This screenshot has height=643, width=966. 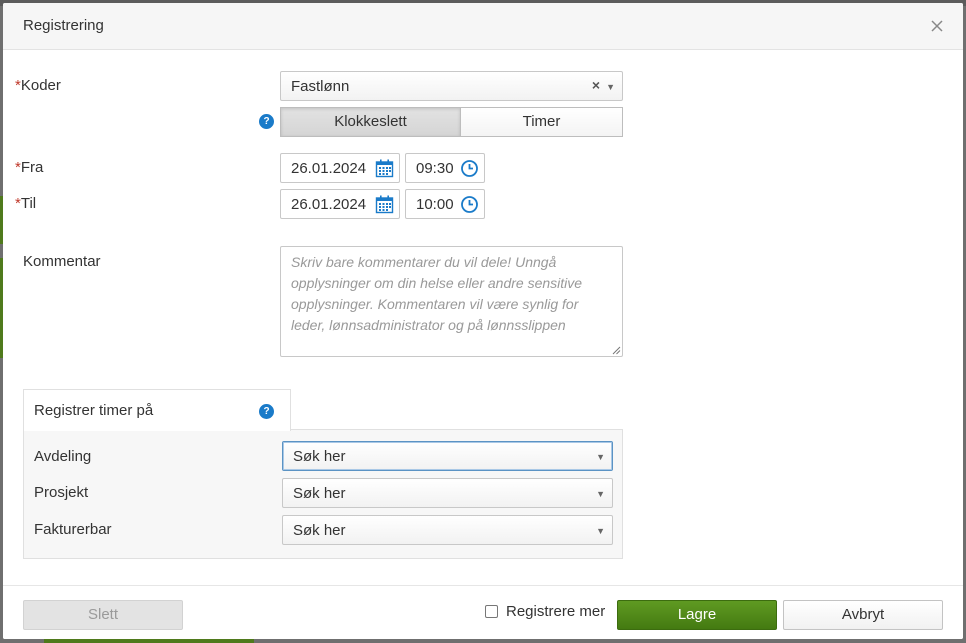 I want to click on from-time-input: 09:30, so click(x=445, y=168).